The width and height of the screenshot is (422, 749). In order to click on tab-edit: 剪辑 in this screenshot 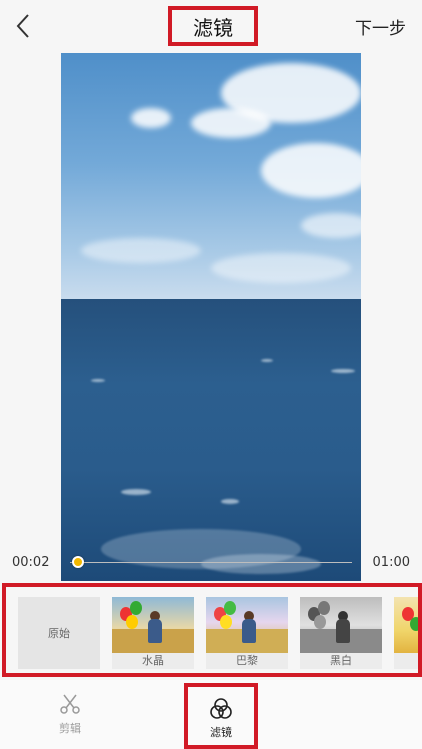, I will do `click(70, 714)`.